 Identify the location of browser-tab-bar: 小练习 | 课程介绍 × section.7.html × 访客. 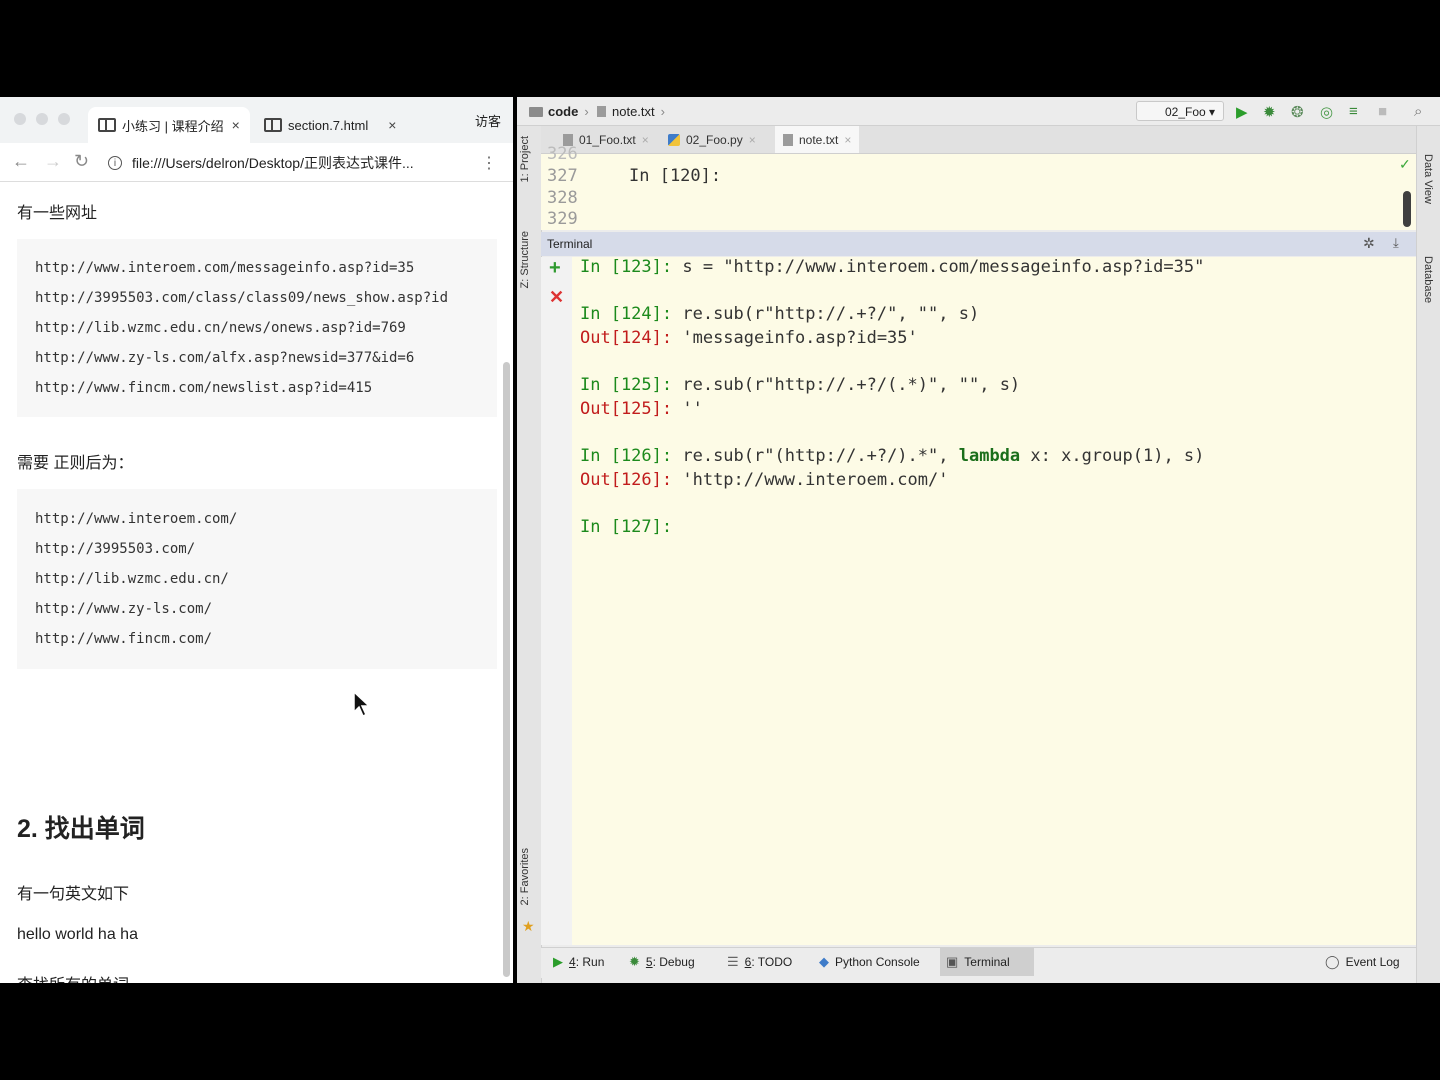
(256, 120).